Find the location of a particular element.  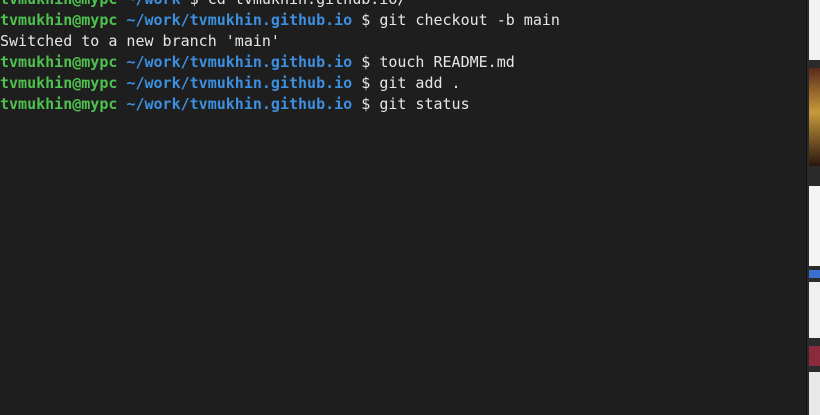

command-output: Switched to a new branch 'main' is located at coordinates (140, 41).